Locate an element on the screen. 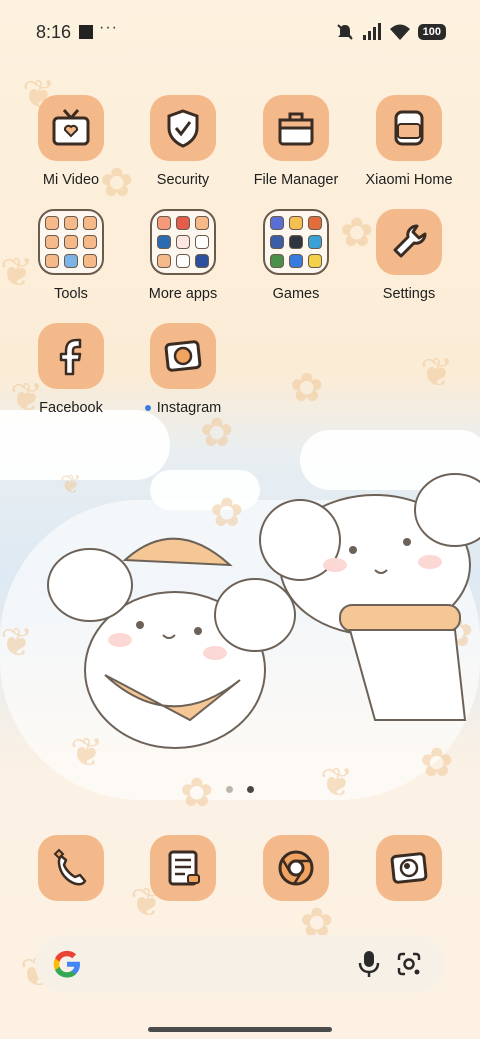  app-label-instagram: Instagram is located at coordinates (183, 408).